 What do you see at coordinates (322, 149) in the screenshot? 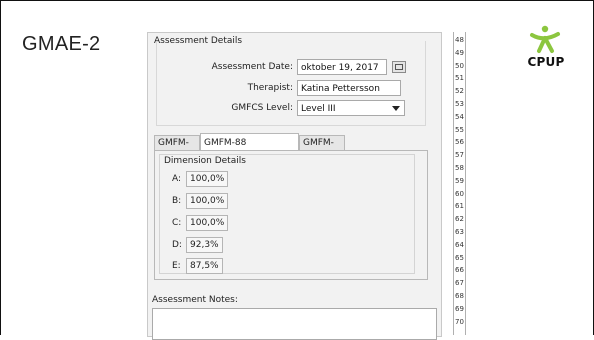
I see `tab-gmfm-66: GMFM-66` at bounding box center [322, 149].